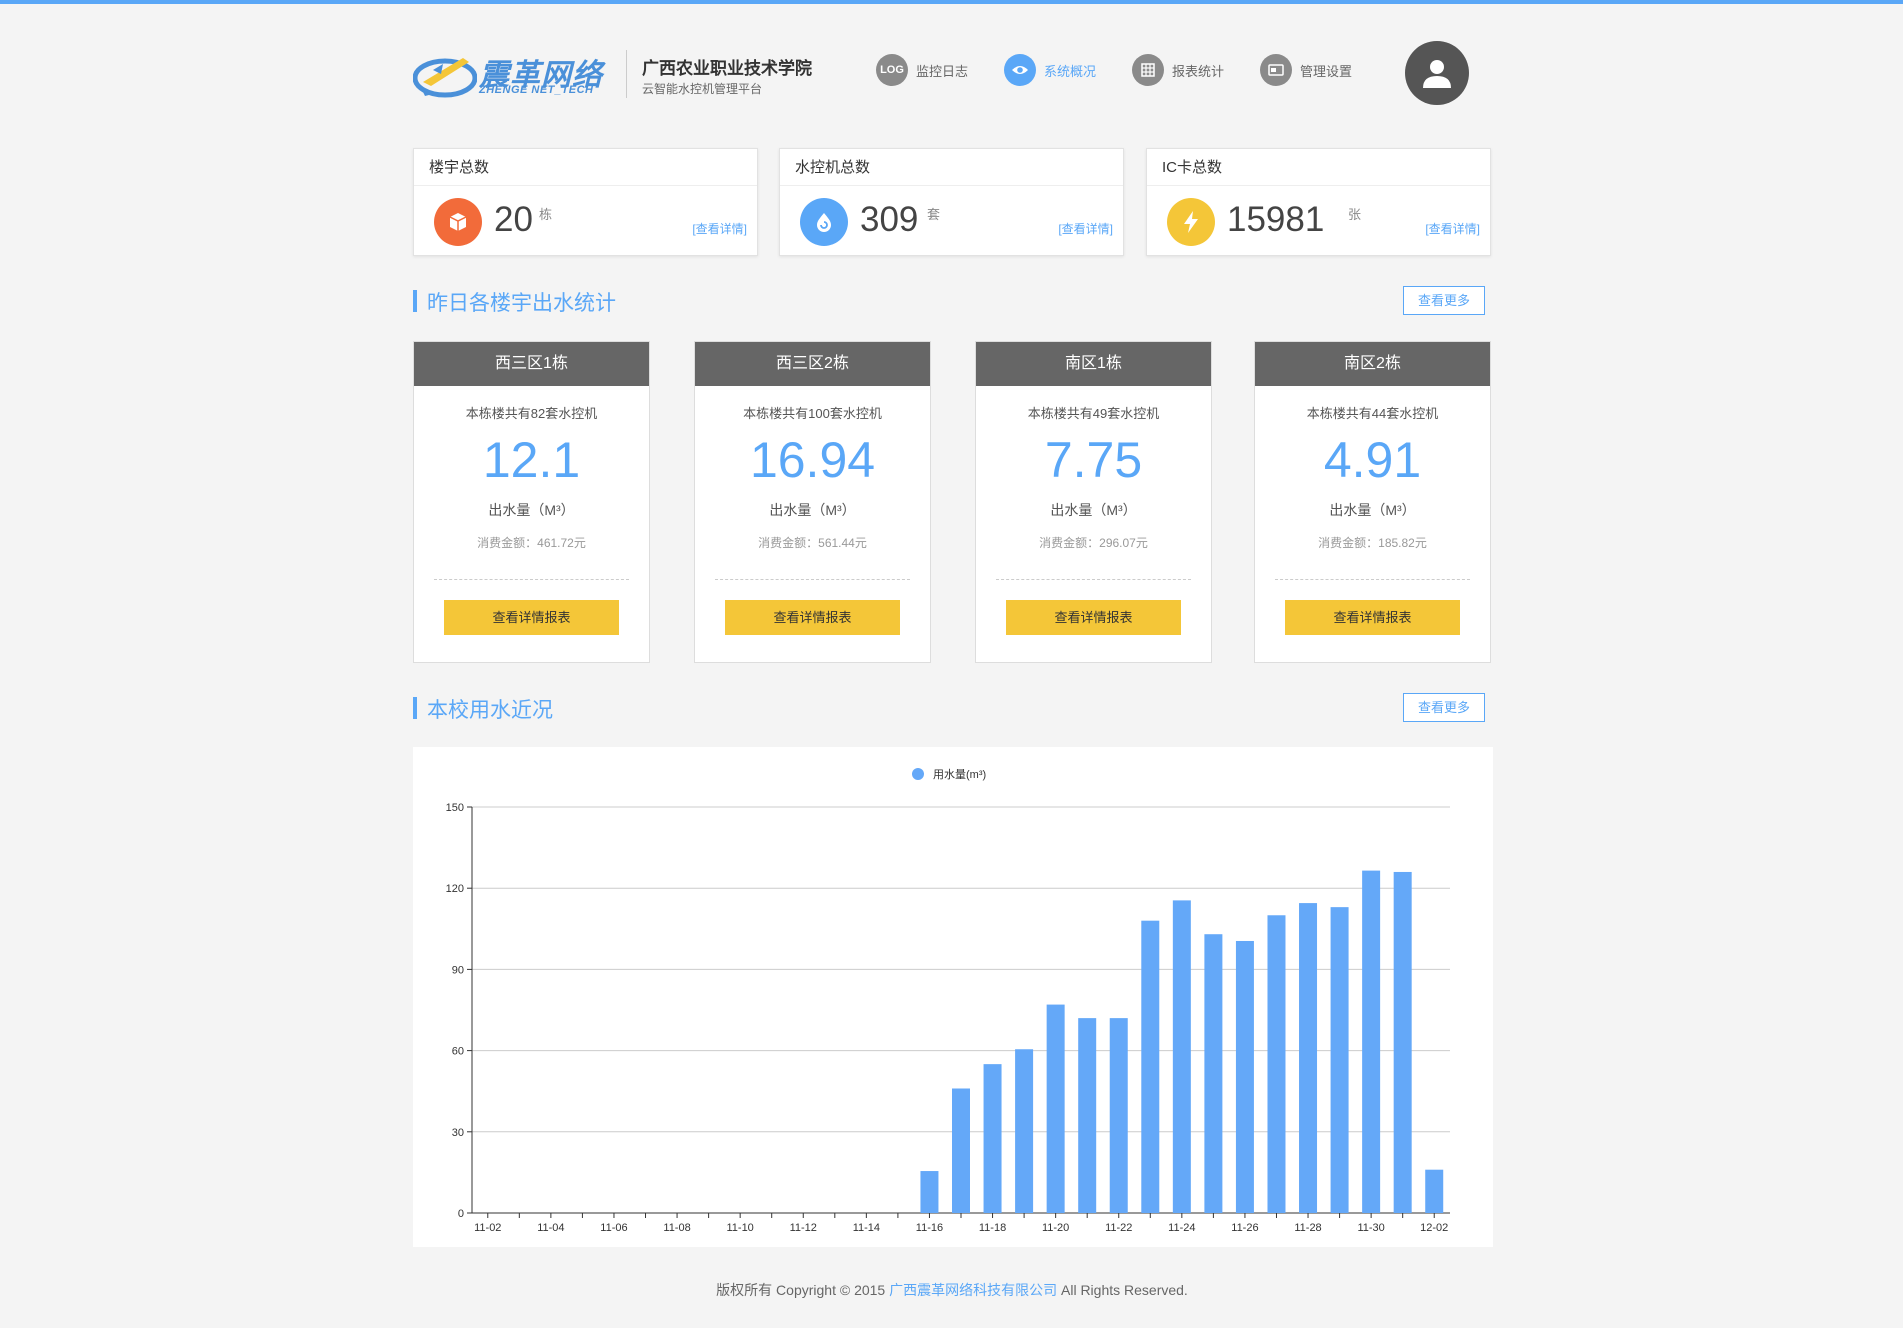 The height and width of the screenshot is (1328, 1903). Describe the element at coordinates (1118, 1228) in the screenshot. I see `x-tick-label: 11-22` at that location.